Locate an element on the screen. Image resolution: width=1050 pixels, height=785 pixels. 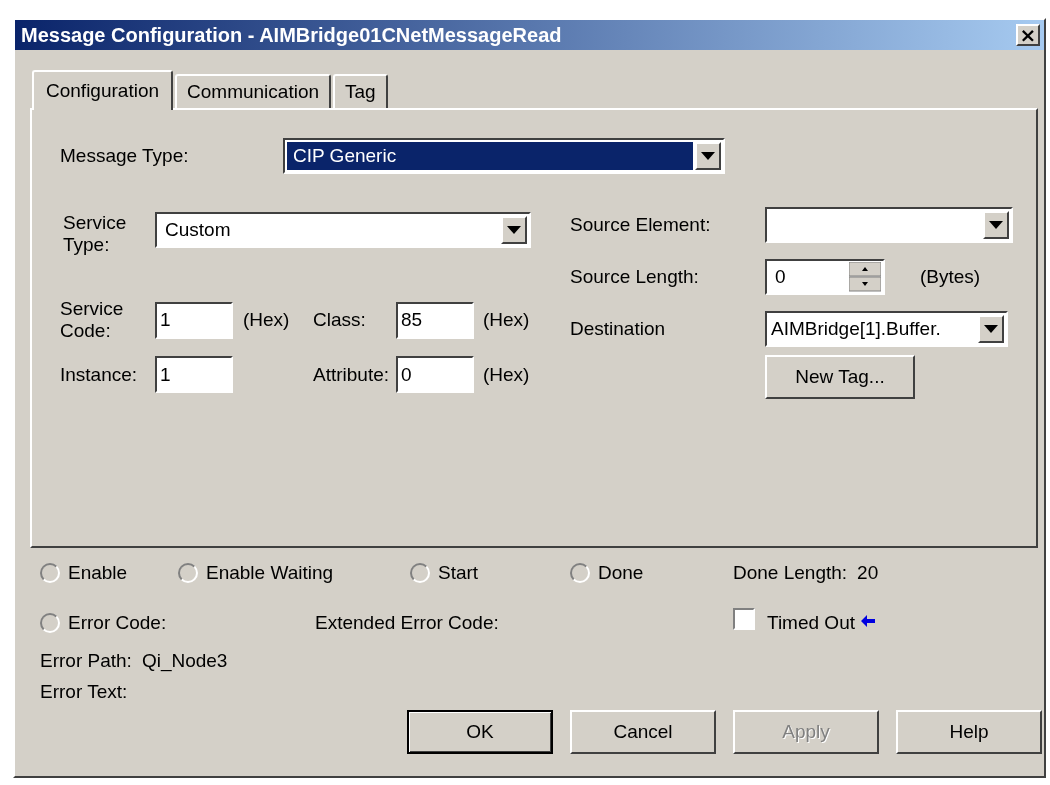
field-label: Message Type: is located at coordinates (125, 156).